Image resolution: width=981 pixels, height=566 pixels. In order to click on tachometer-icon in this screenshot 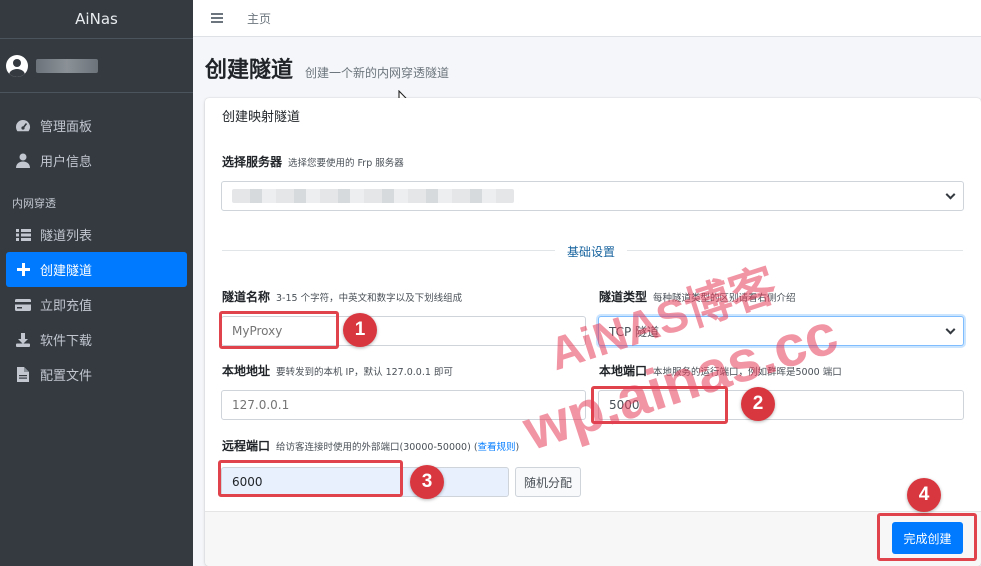, I will do `click(23, 126)`.